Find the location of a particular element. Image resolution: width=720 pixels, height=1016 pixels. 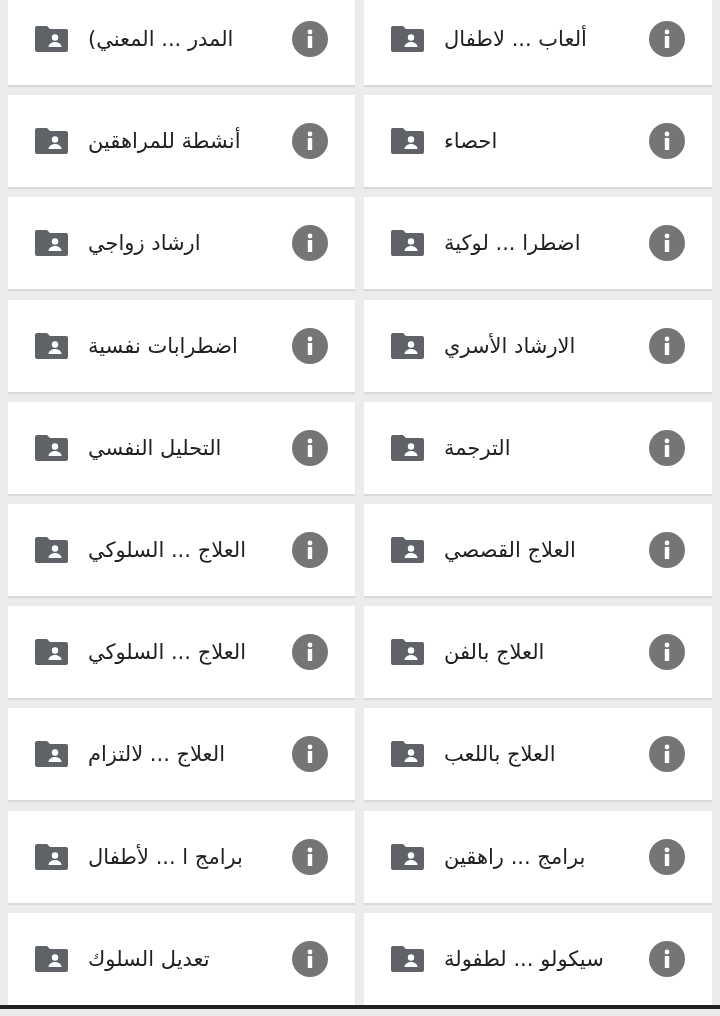

folder-card: العلاج القصصي is located at coordinates (538, 550).